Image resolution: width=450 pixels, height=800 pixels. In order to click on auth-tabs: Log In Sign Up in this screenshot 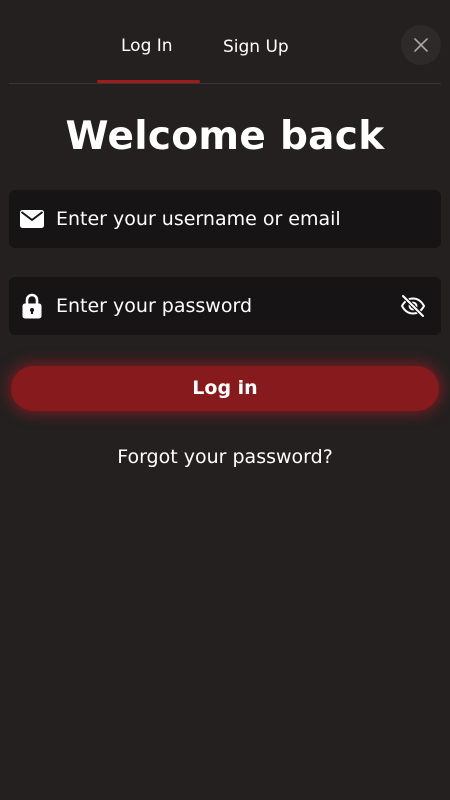, I will do `click(225, 42)`.